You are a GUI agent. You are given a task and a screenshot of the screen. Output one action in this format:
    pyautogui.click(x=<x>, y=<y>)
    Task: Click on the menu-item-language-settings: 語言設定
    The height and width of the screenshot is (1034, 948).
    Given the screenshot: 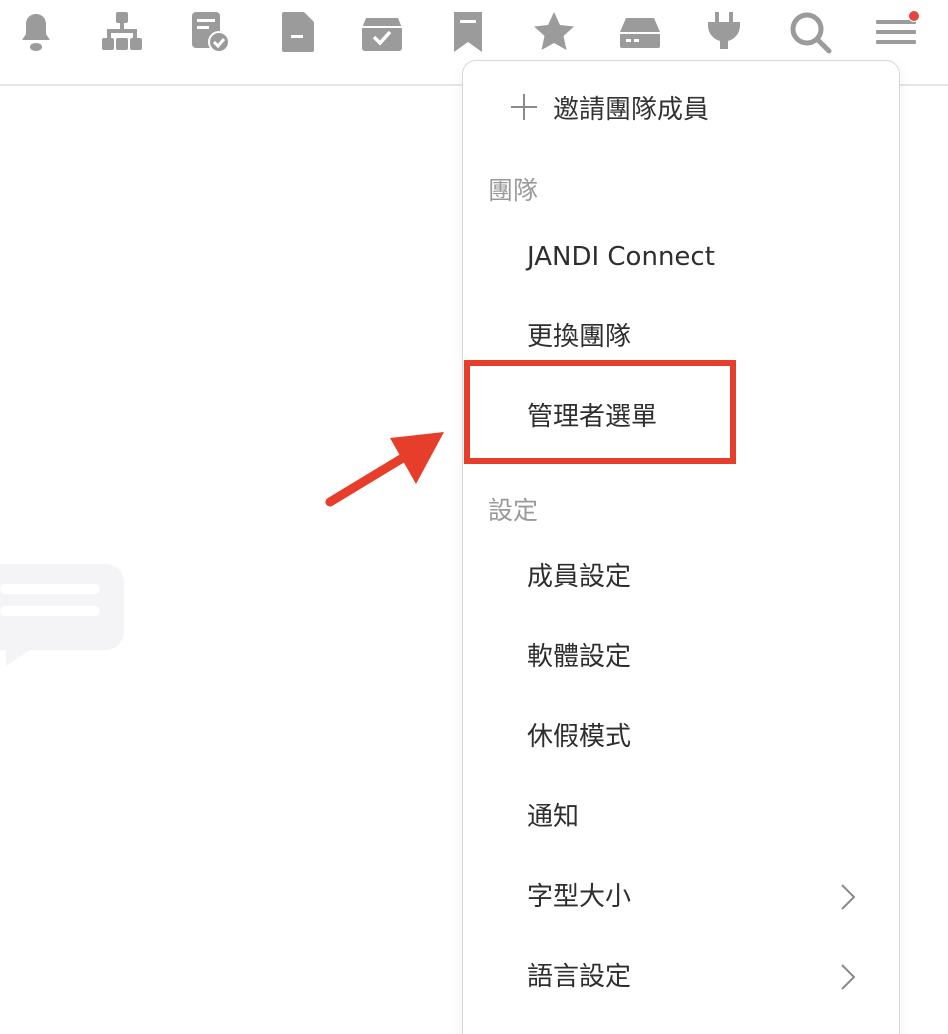 What is the action you would take?
    pyautogui.click(x=579, y=977)
    